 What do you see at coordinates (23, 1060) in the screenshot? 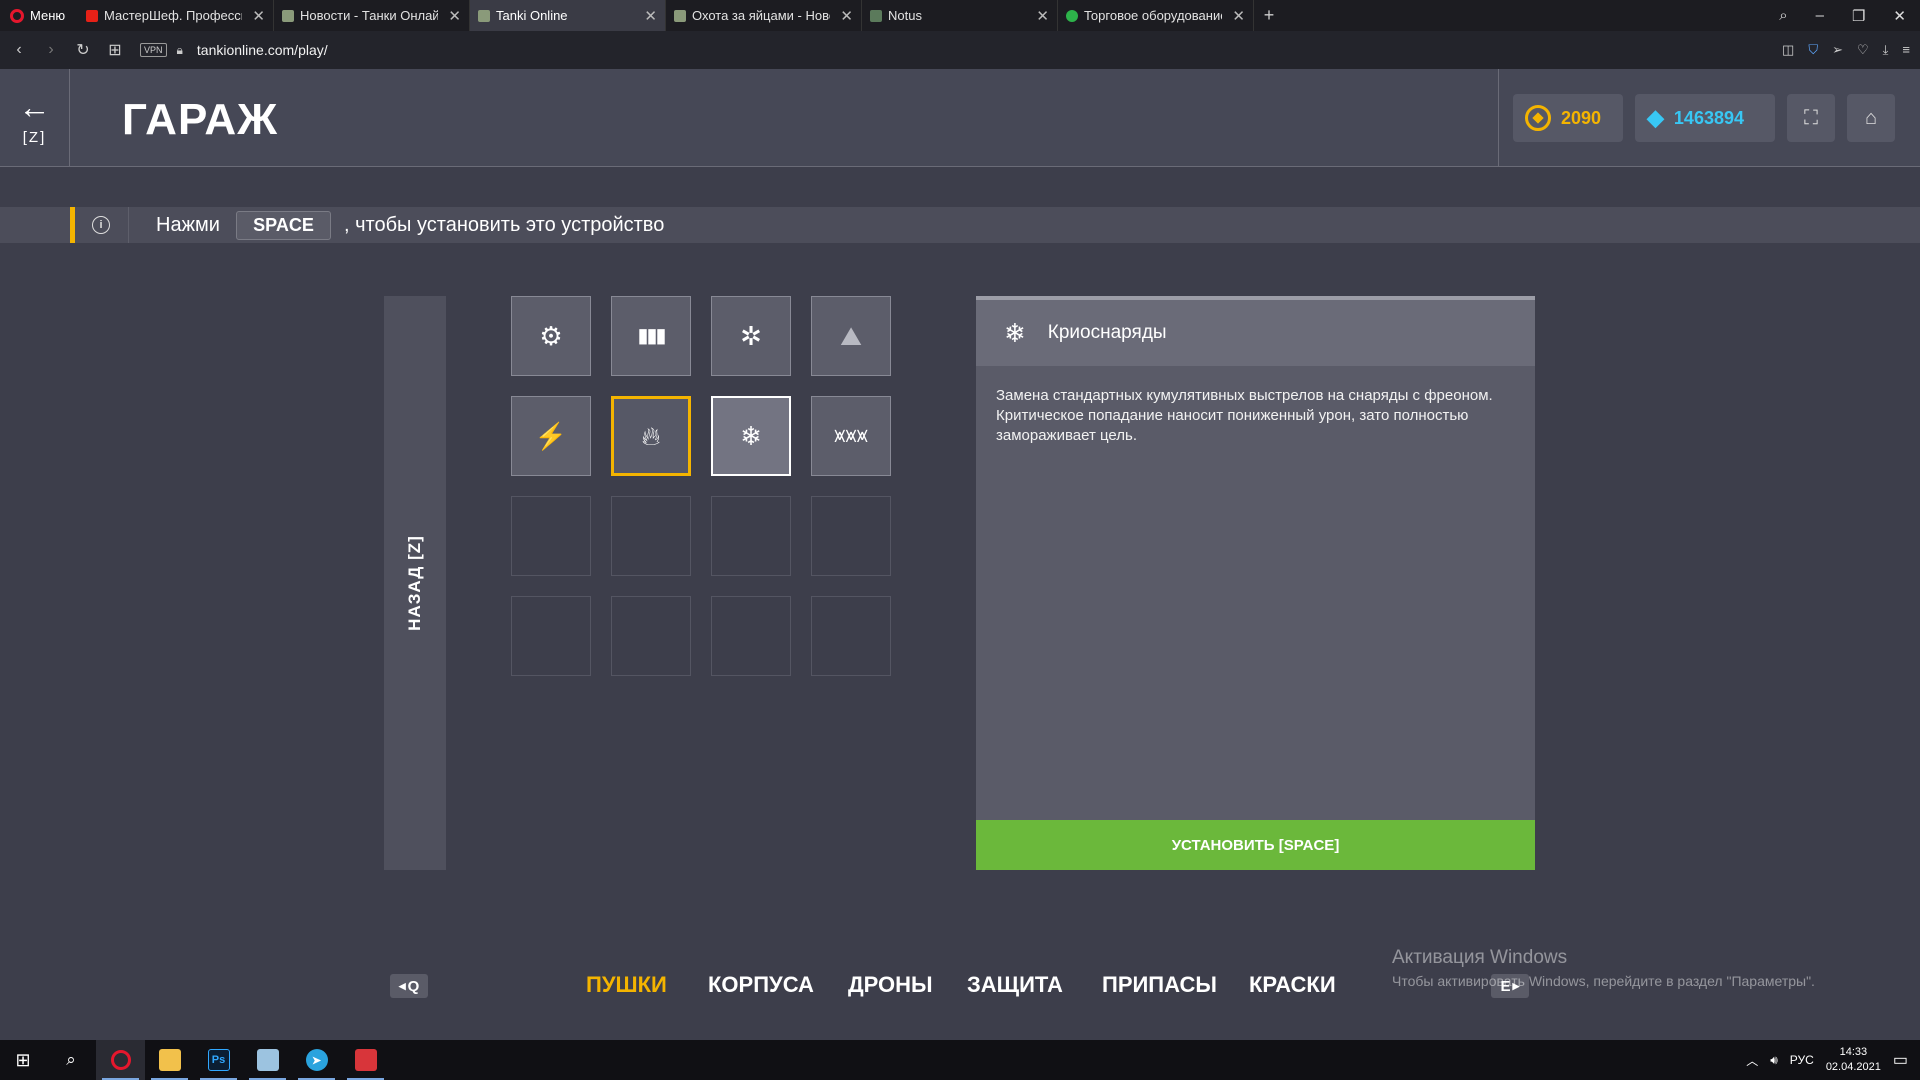
I see `start-button: ⊞` at bounding box center [23, 1060].